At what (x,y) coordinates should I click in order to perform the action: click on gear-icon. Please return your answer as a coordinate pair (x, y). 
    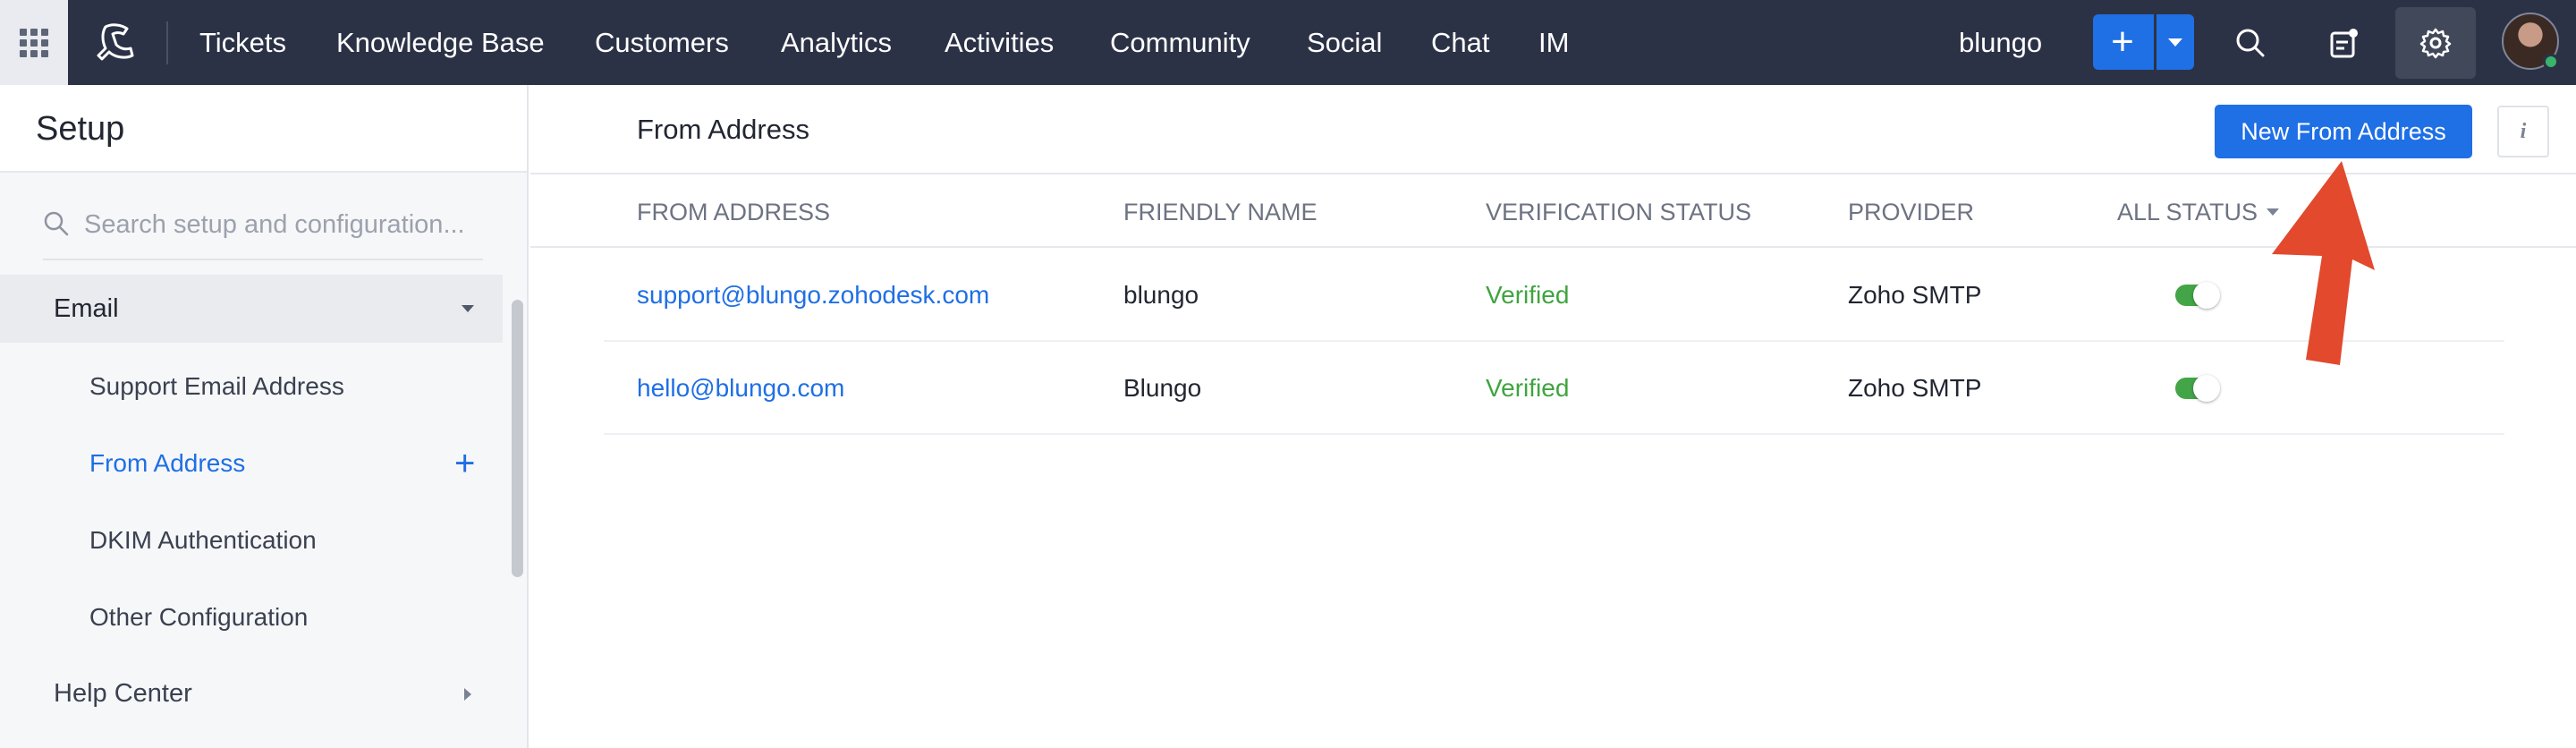
    Looking at the image, I should click on (2435, 43).